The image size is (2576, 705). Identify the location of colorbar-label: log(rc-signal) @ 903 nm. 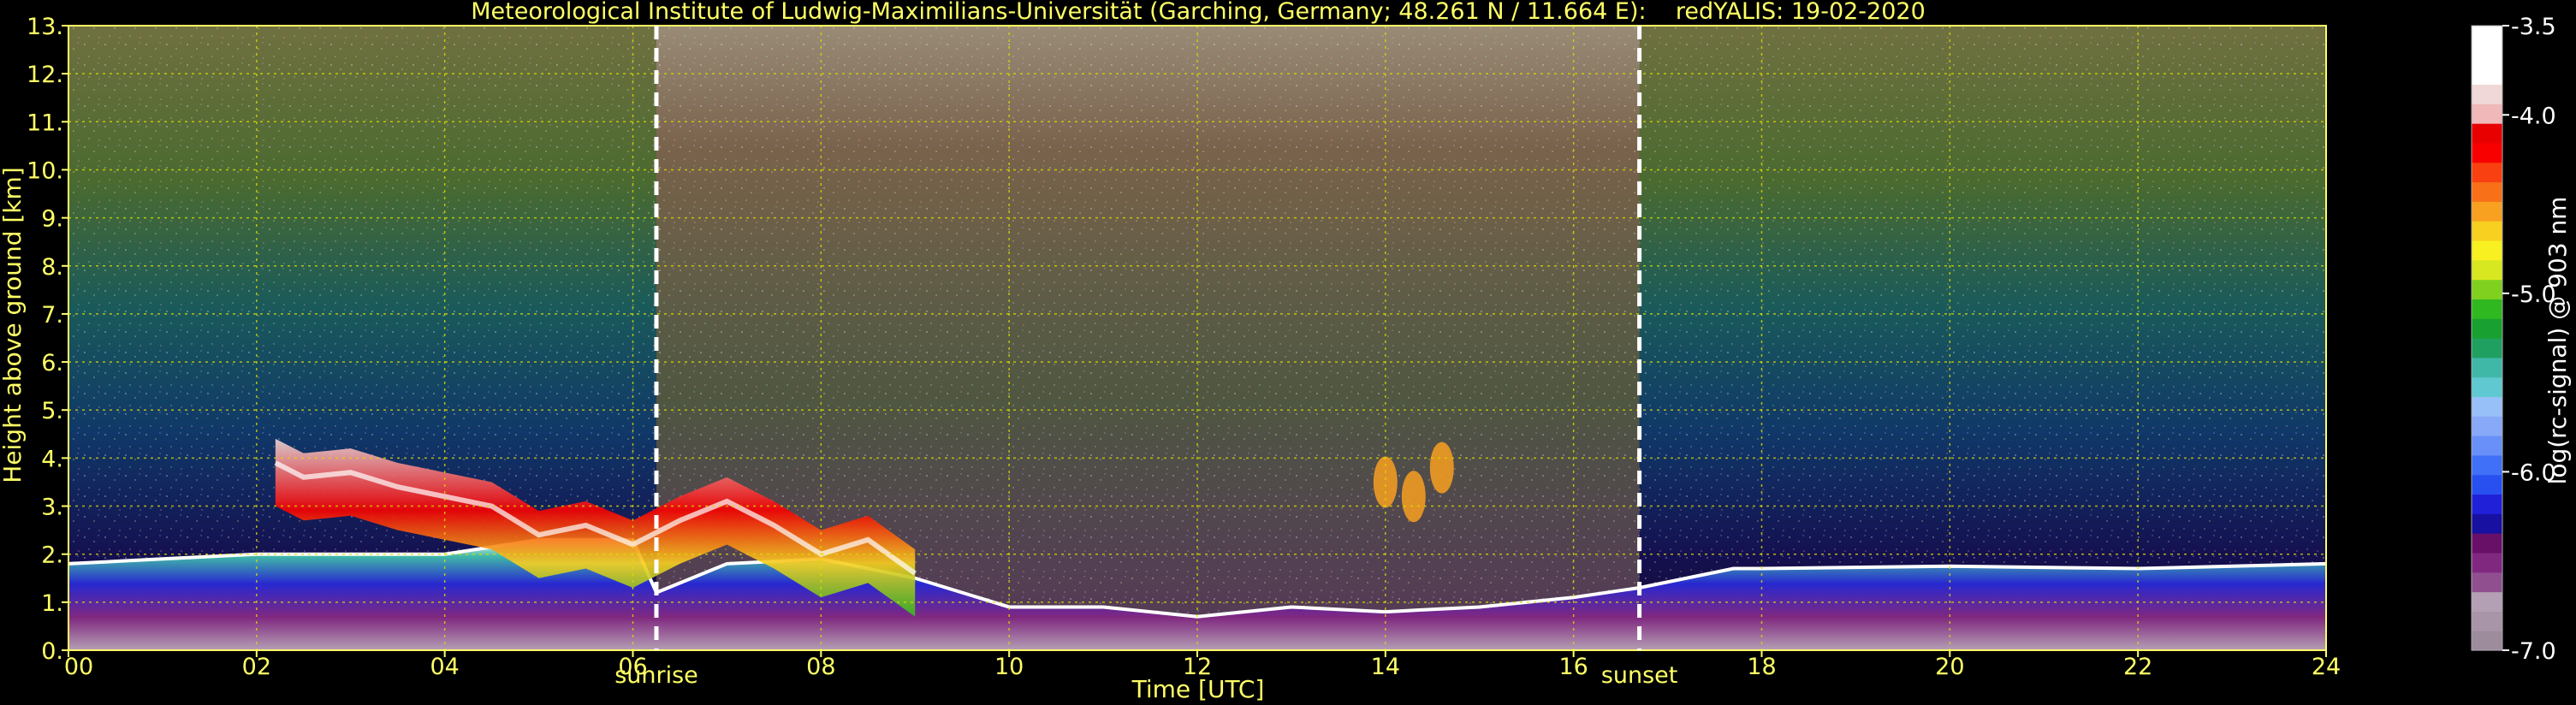
(2557, 341).